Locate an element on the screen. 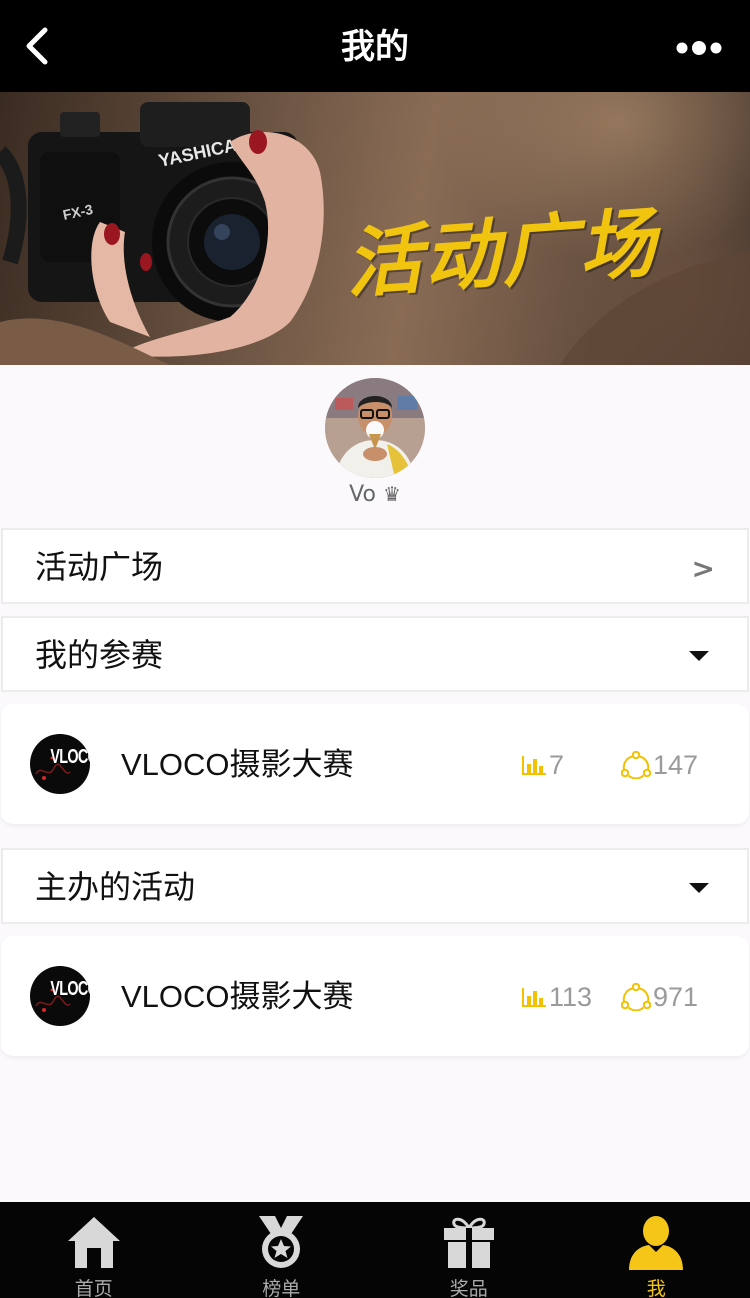 The height and width of the screenshot is (1298, 750). tab-me: 我 is located at coordinates (656, 1250).